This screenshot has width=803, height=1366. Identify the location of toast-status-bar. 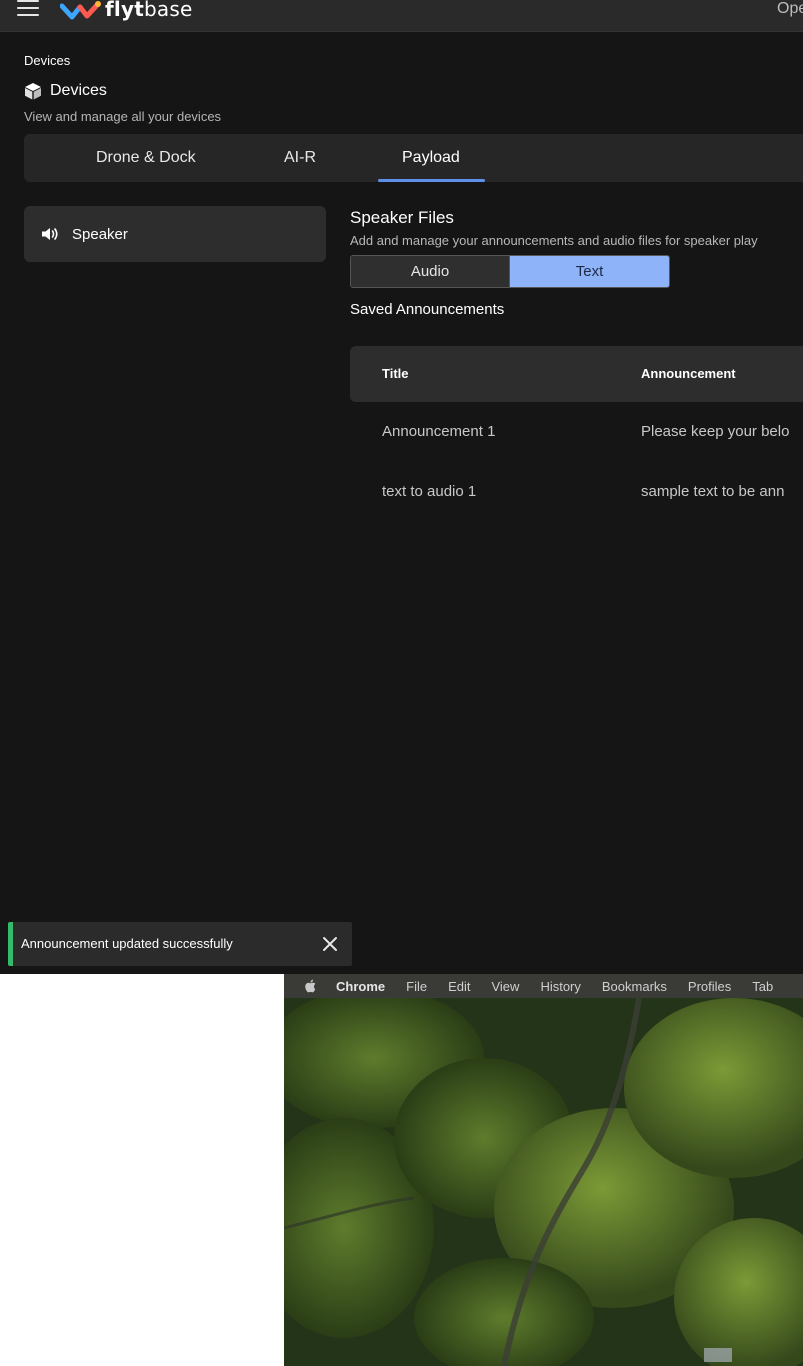
(10, 944).